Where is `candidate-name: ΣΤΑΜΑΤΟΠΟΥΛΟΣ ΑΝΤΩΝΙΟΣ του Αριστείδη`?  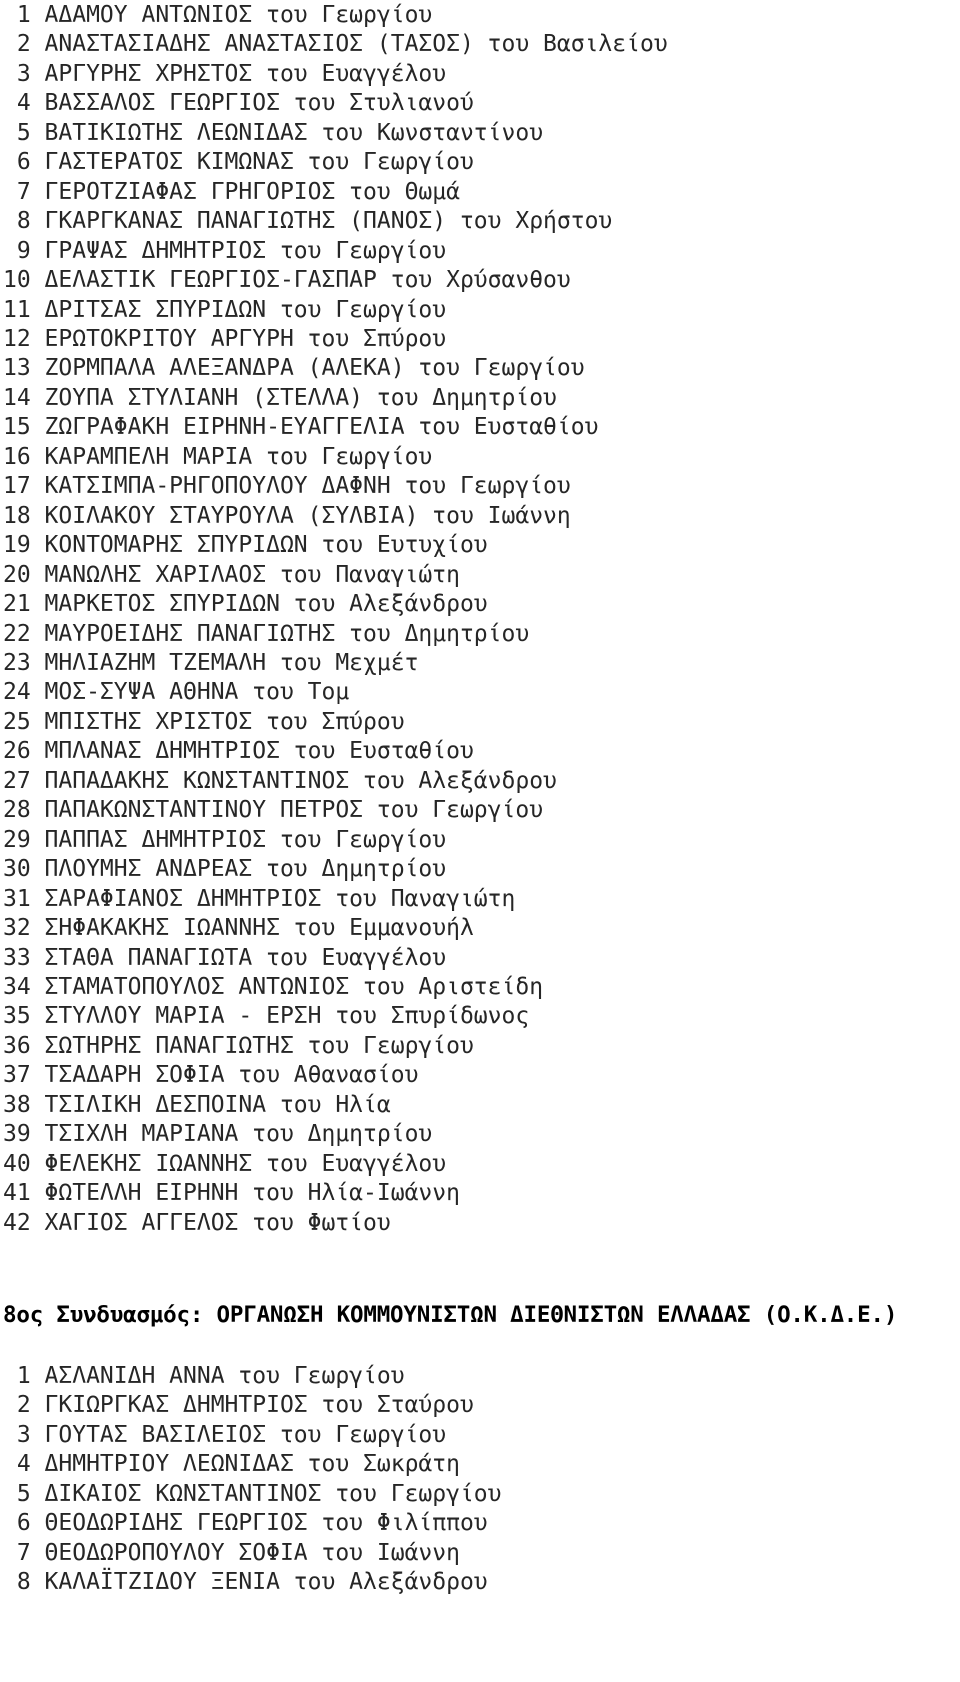
candidate-name: ΣΤΑΜΑΤΟΠΟΥΛΟΣ ΑΝΤΩΝΙΟΣ του Αριστείδη is located at coordinates (294, 986).